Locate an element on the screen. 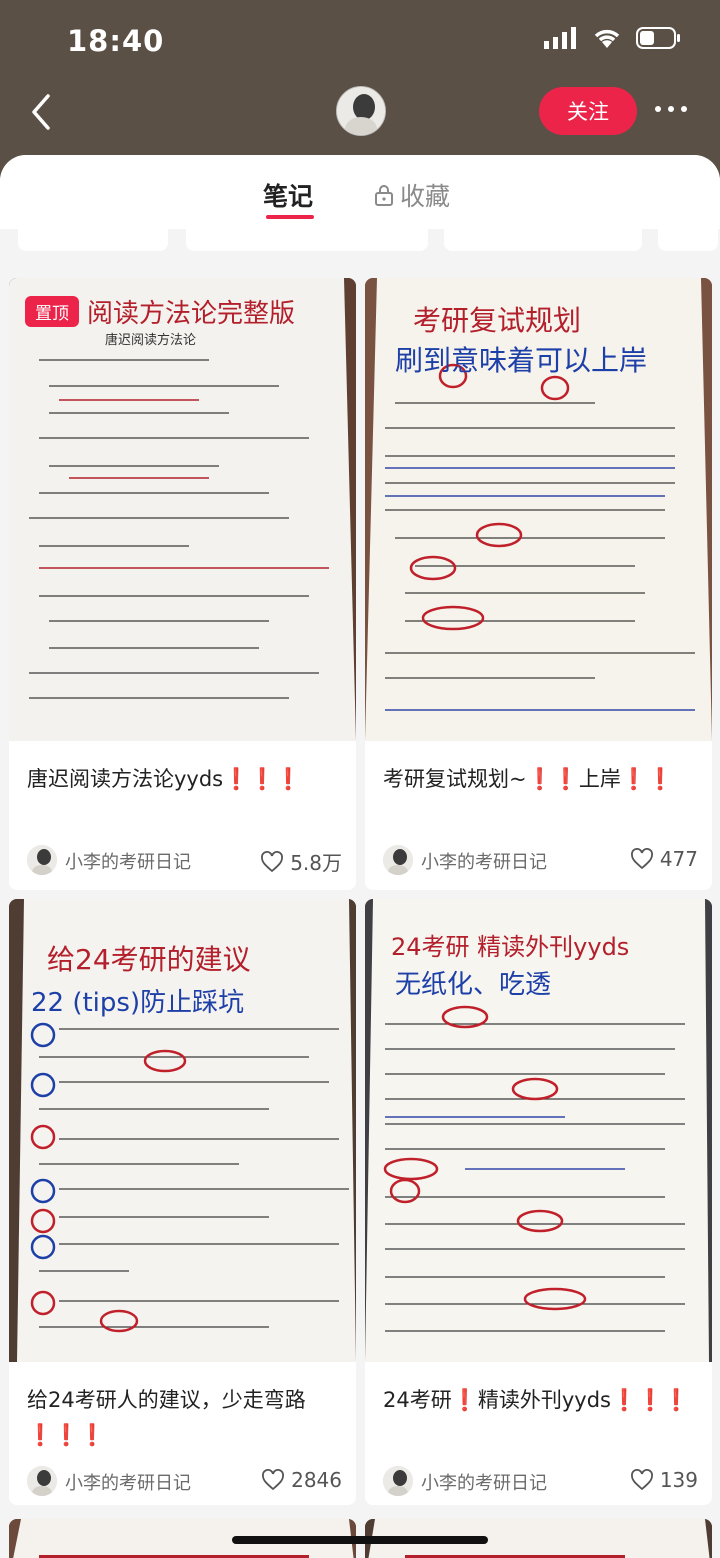  cover-text-title: 给24考研的建议 is located at coordinates (149, 959).